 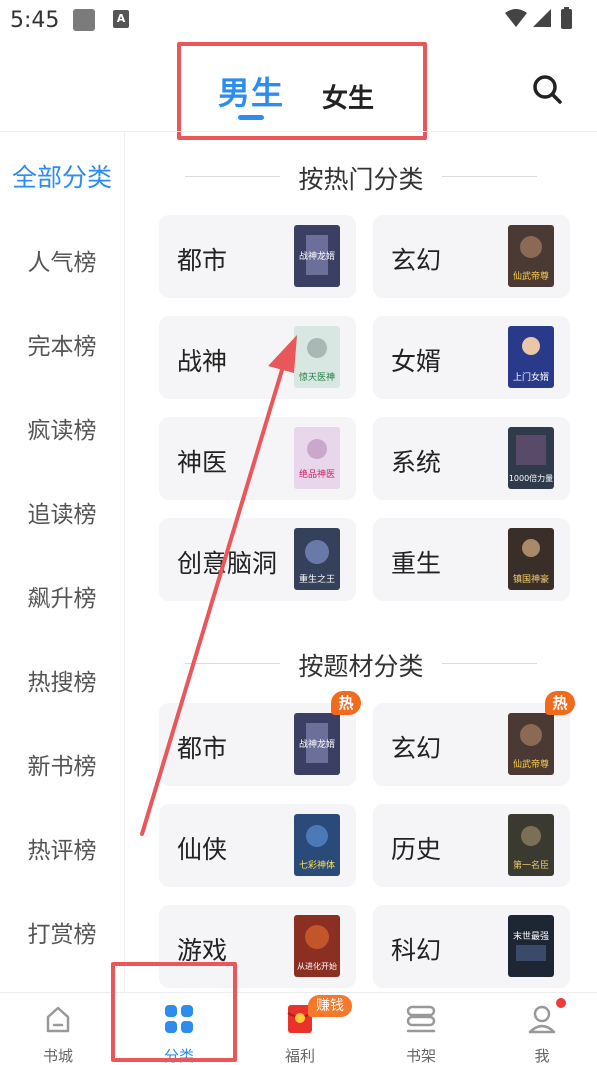 What do you see at coordinates (416, 462) in the screenshot?
I see `category-label: 系统` at bounding box center [416, 462].